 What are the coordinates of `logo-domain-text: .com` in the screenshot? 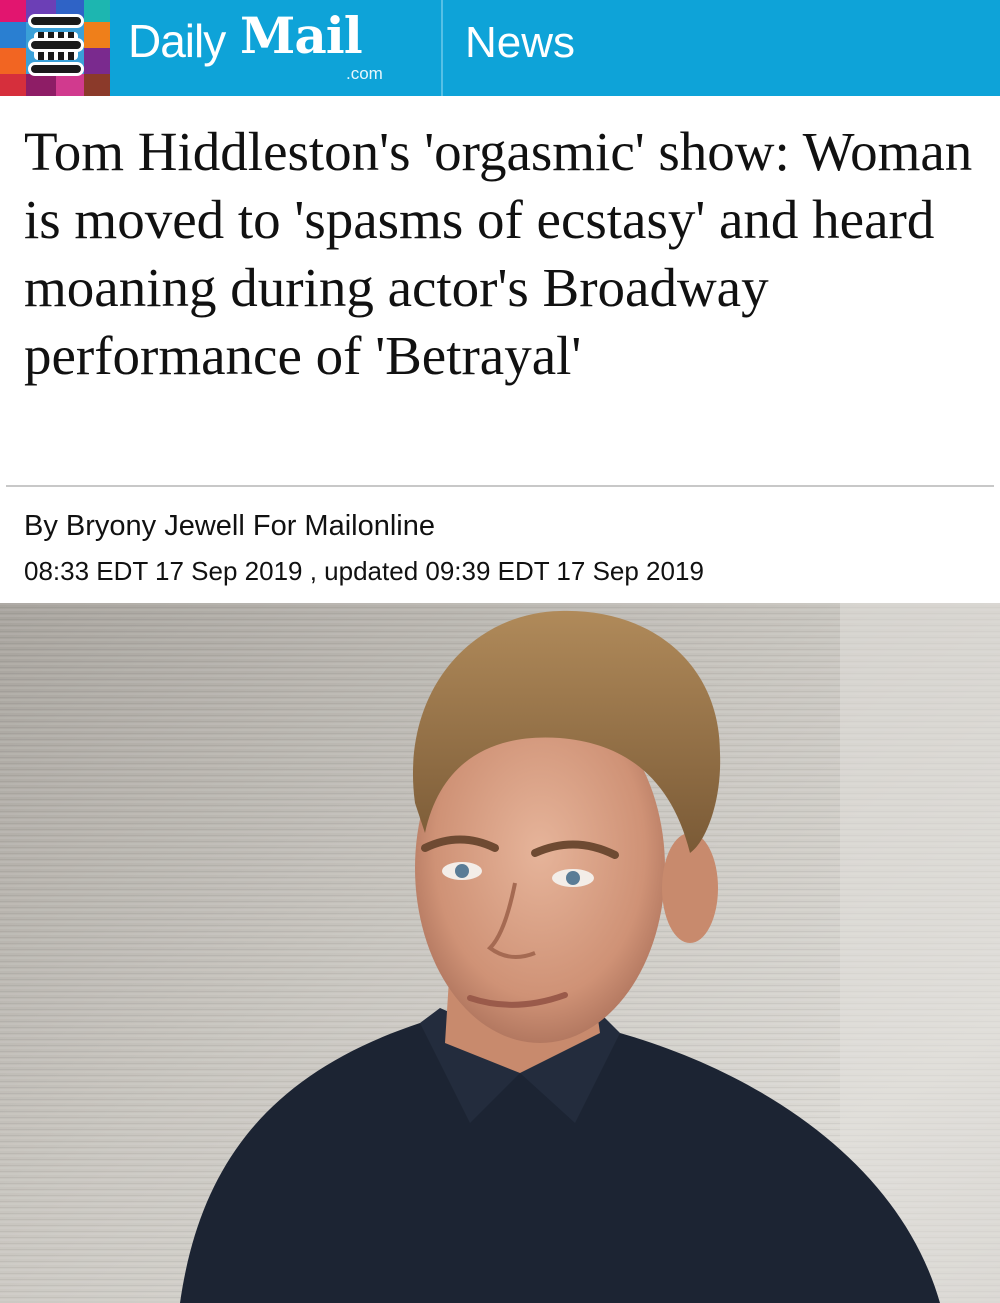 It's located at (364, 73).